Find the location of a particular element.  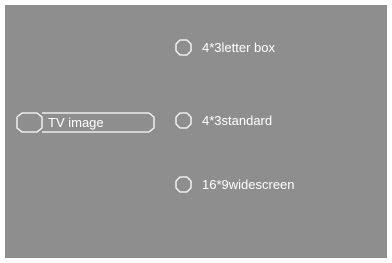

option-label: 4*3standard is located at coordinates (237, 120).